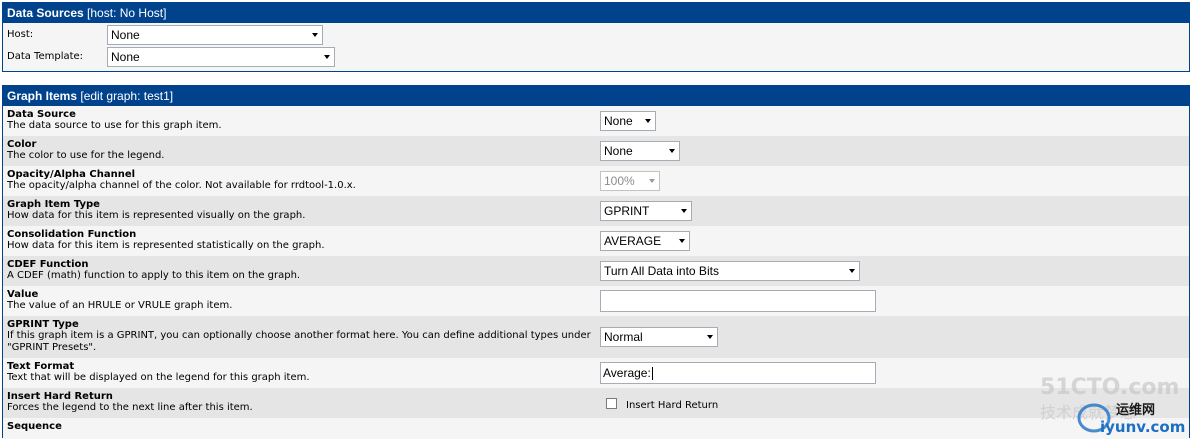 The image size is (1194, 439). What do you see at coordinates (596, 56) in the screenshot?
I see `template-filter-row: Data Template: None` at bounding box center [596, 56].